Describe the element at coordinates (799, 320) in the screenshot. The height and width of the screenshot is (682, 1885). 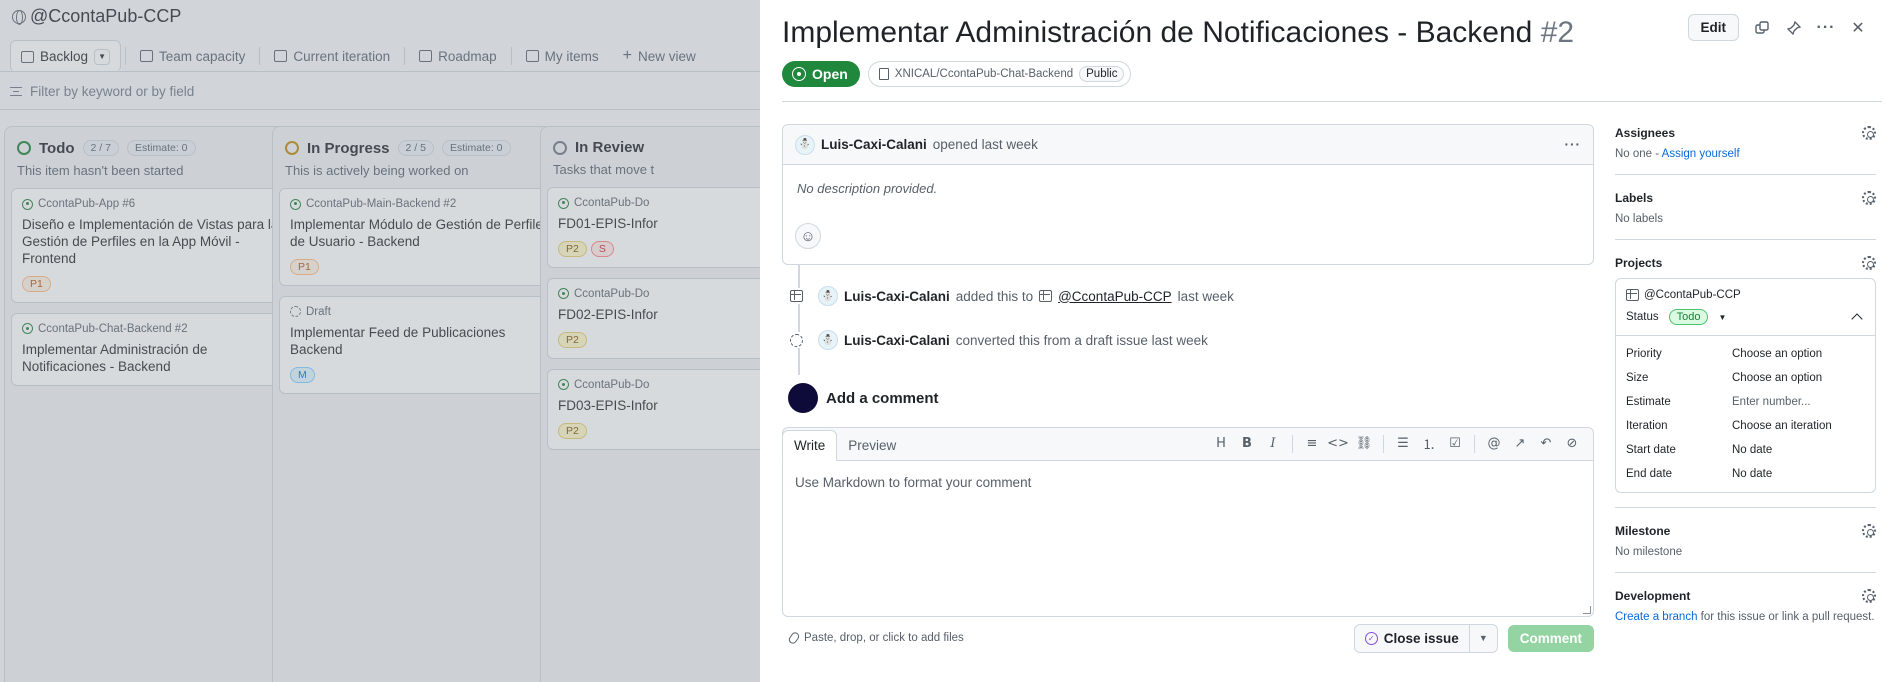
I see `timeline-line` at that location.